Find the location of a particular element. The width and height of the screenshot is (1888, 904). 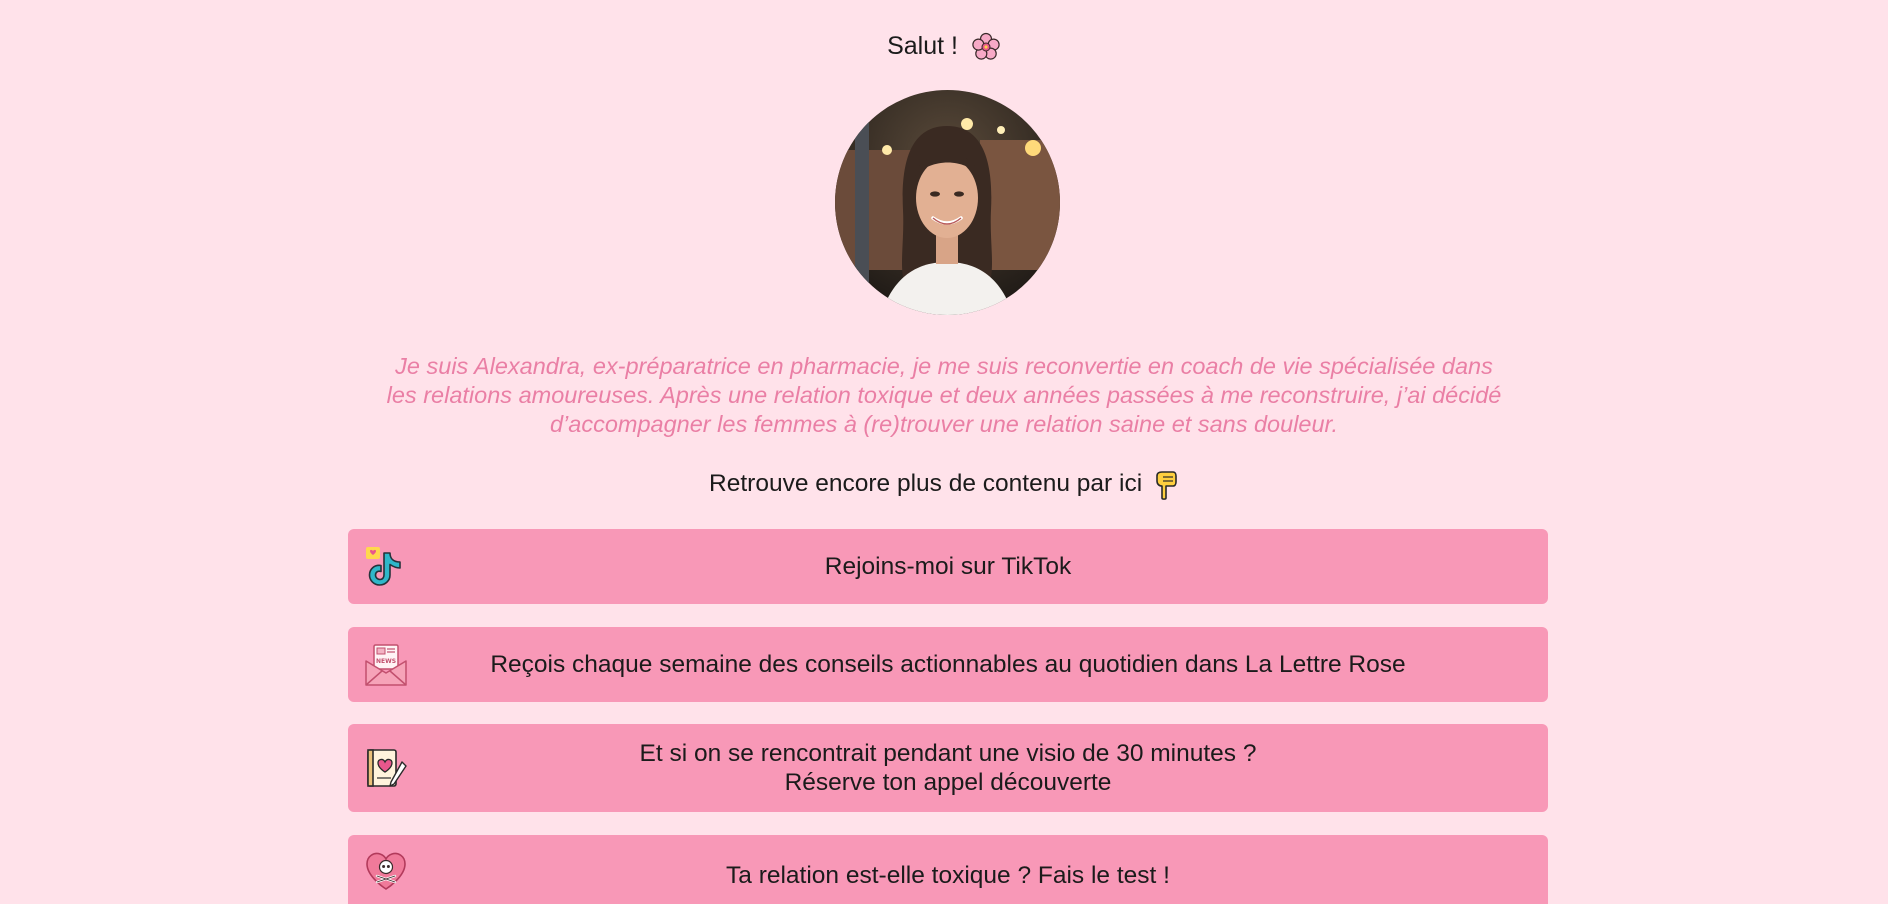

greeting-heading: Salut ! is located at coordinates (944, 46).